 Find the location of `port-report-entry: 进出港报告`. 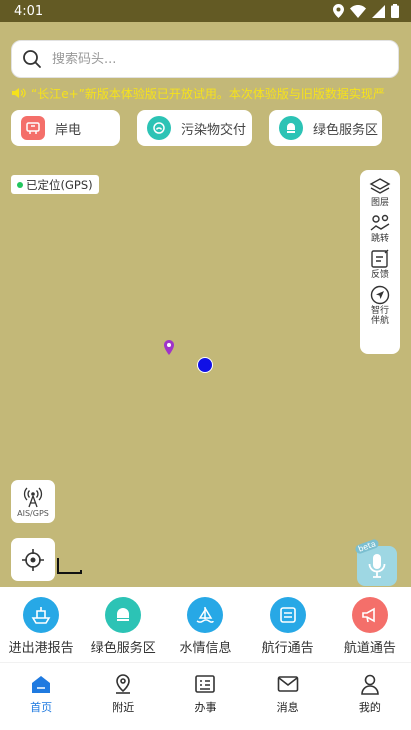

port-report-entry: 进出港报告 is located at coordinates (41, 626).